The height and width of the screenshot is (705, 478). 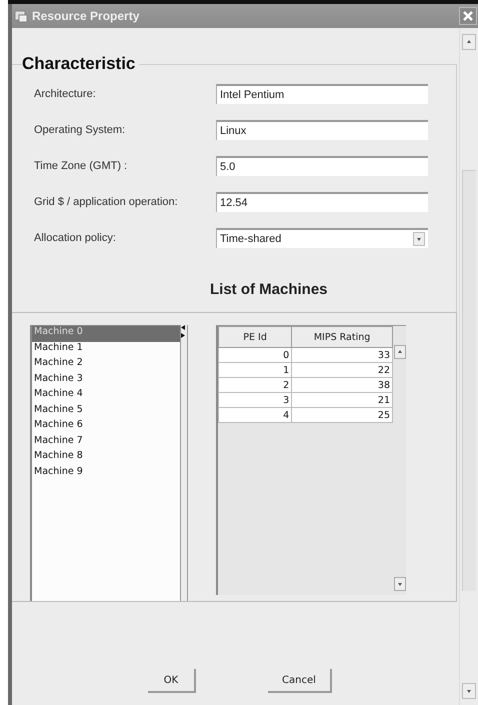 I want to click on machine-item: Machine 7, so click(x=106, y=442).